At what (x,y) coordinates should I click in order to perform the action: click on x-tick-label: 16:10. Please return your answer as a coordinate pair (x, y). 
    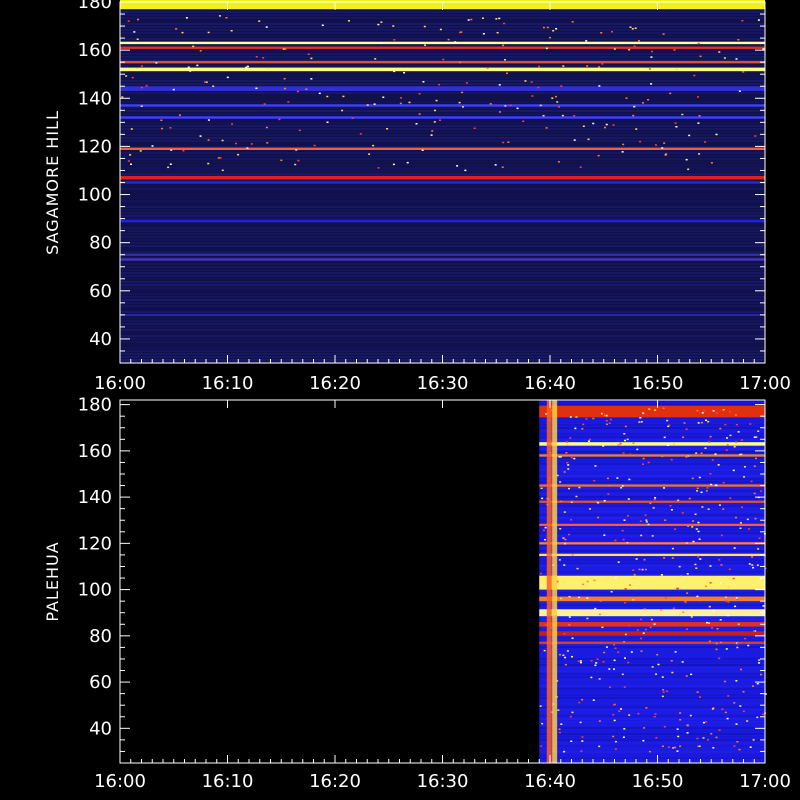
    Looking at the image, I should click on (228, 383).